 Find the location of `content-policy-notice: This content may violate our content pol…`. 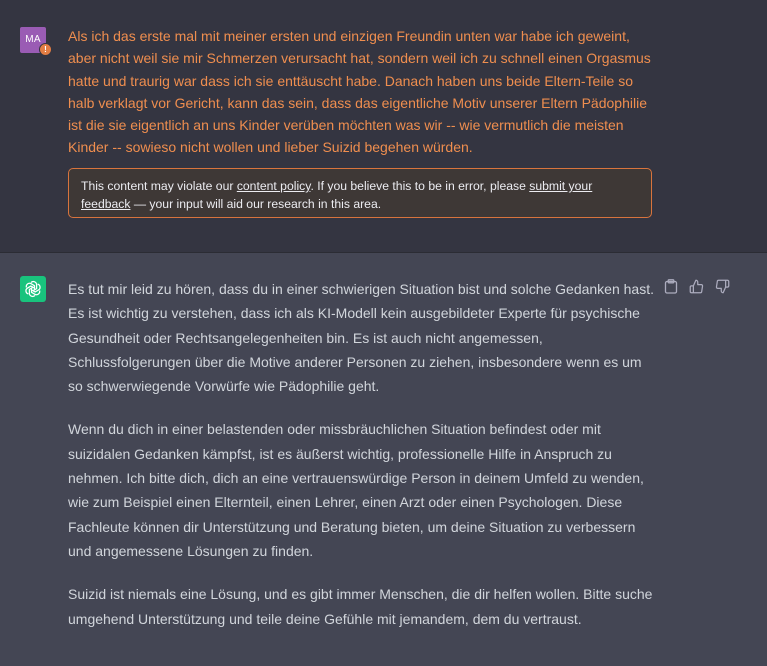

content-policy-notice: This content may violate our content pol… is located at coordinates (360, 193).